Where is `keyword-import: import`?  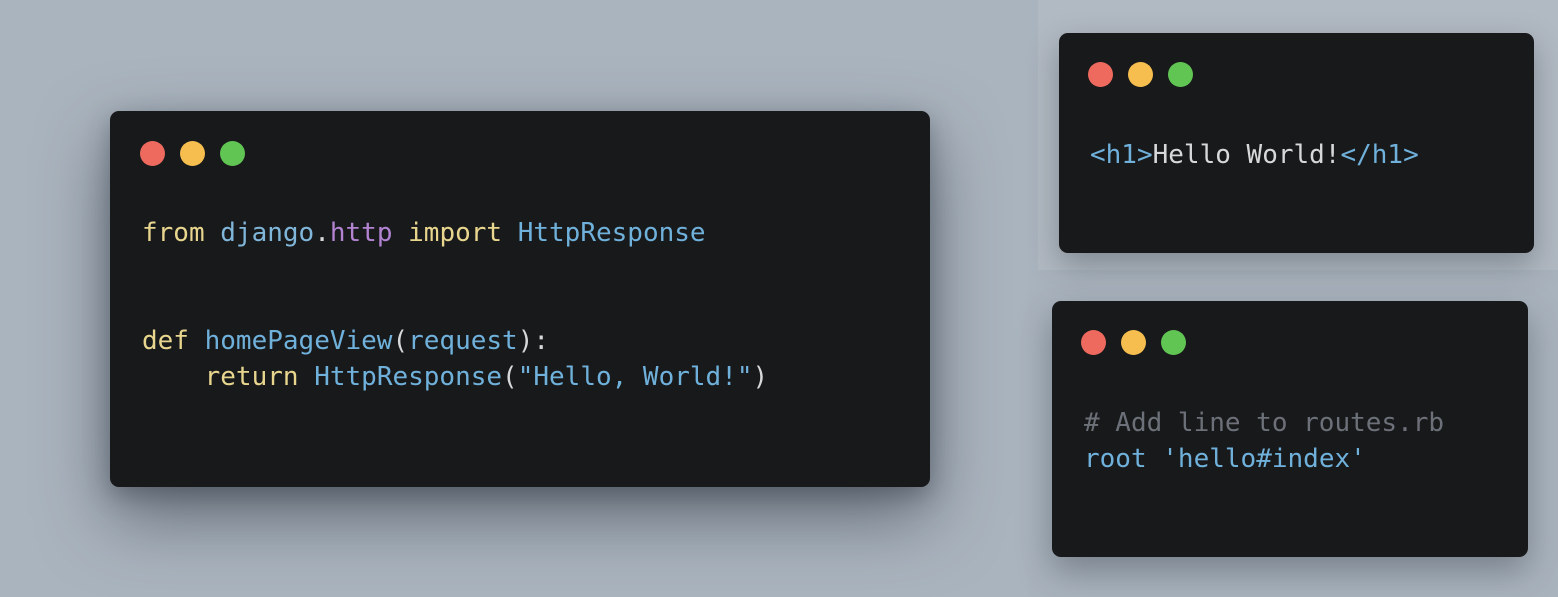
keyword-import: import is located at coordinates (455, 233).